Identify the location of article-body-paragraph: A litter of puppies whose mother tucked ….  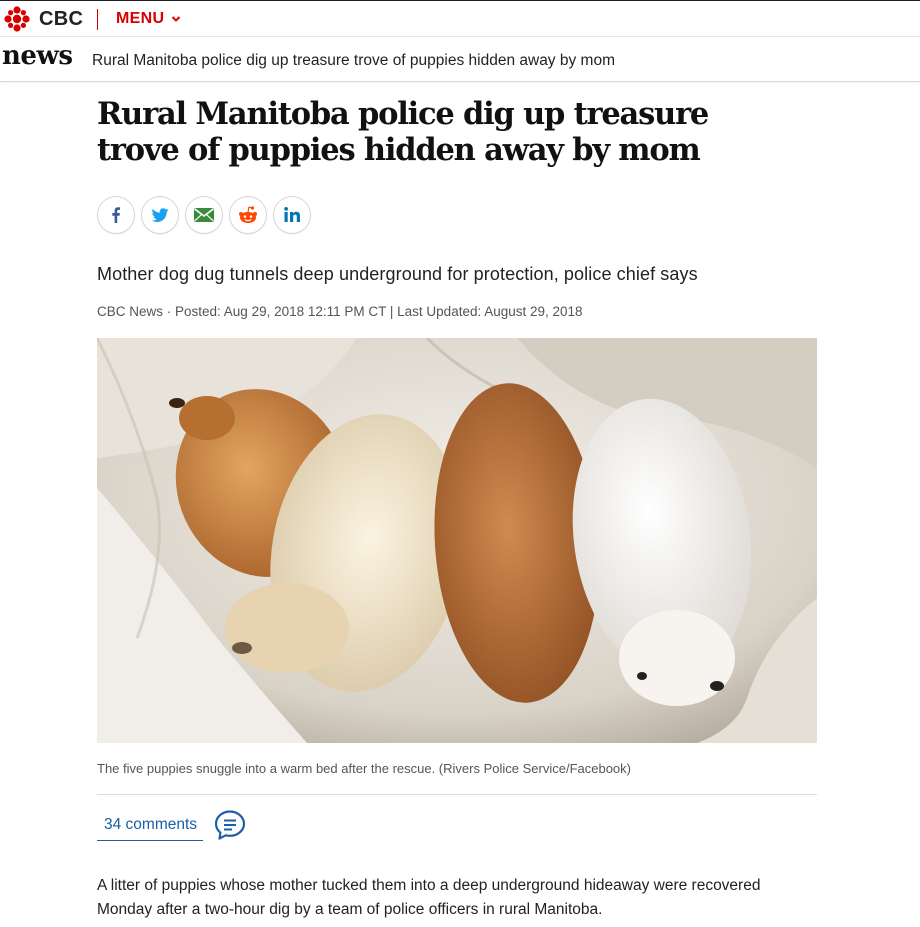
(429, 897).